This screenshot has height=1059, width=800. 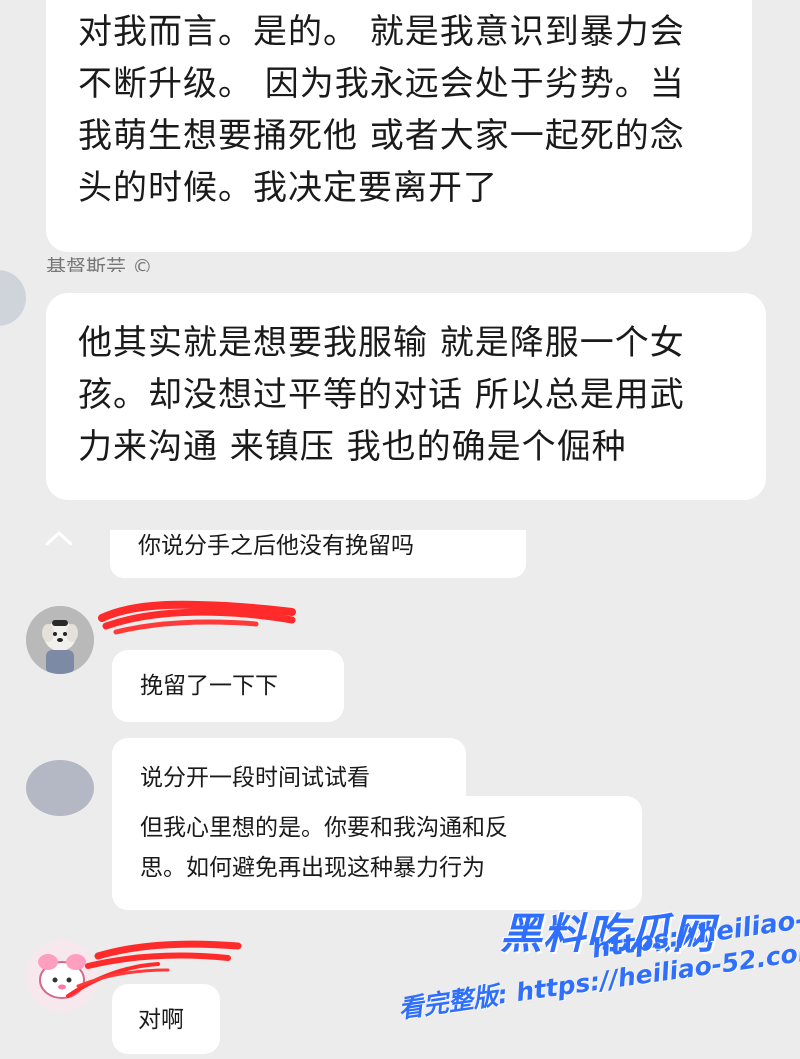 I want to click on message-text: 你说分手之后他没有挽留吗, so click(x=276, y=546).